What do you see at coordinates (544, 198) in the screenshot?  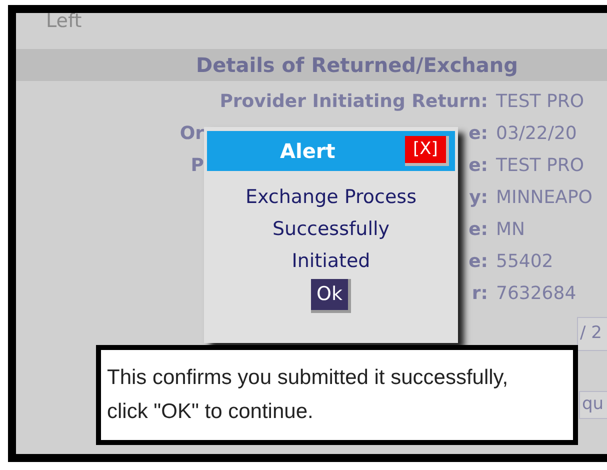 I see `field-value: MINNEAPO` at bounding box center [544, 198].